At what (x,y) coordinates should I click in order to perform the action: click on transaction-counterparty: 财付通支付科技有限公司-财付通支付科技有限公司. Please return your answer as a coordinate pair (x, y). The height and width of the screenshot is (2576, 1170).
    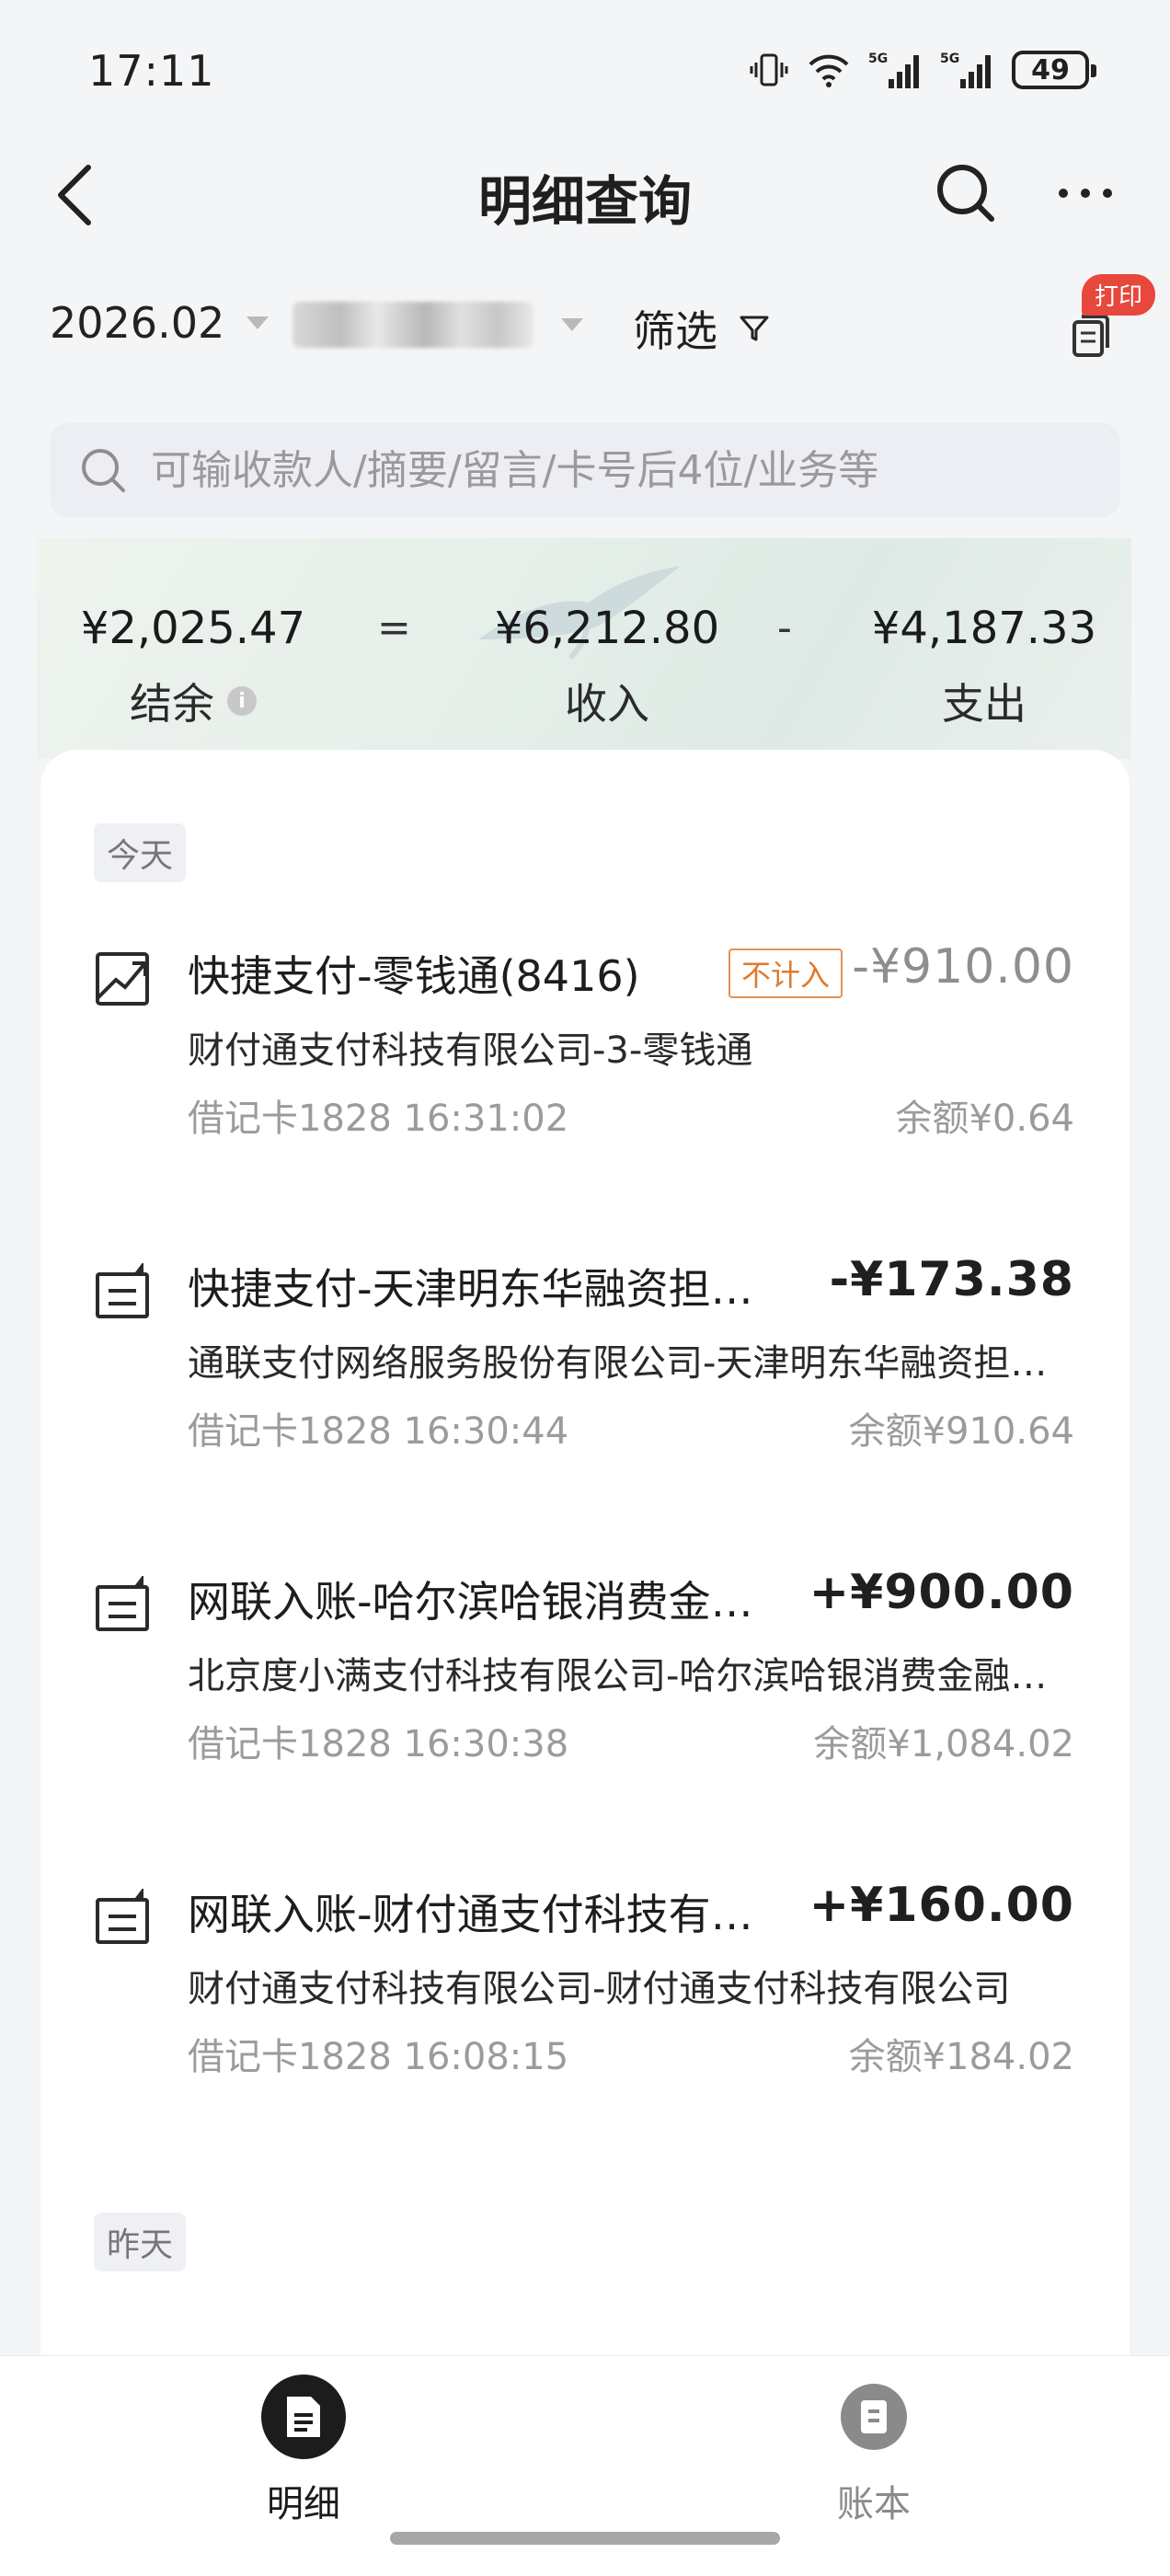
    Looking at the image, I should click on (599, 1989).